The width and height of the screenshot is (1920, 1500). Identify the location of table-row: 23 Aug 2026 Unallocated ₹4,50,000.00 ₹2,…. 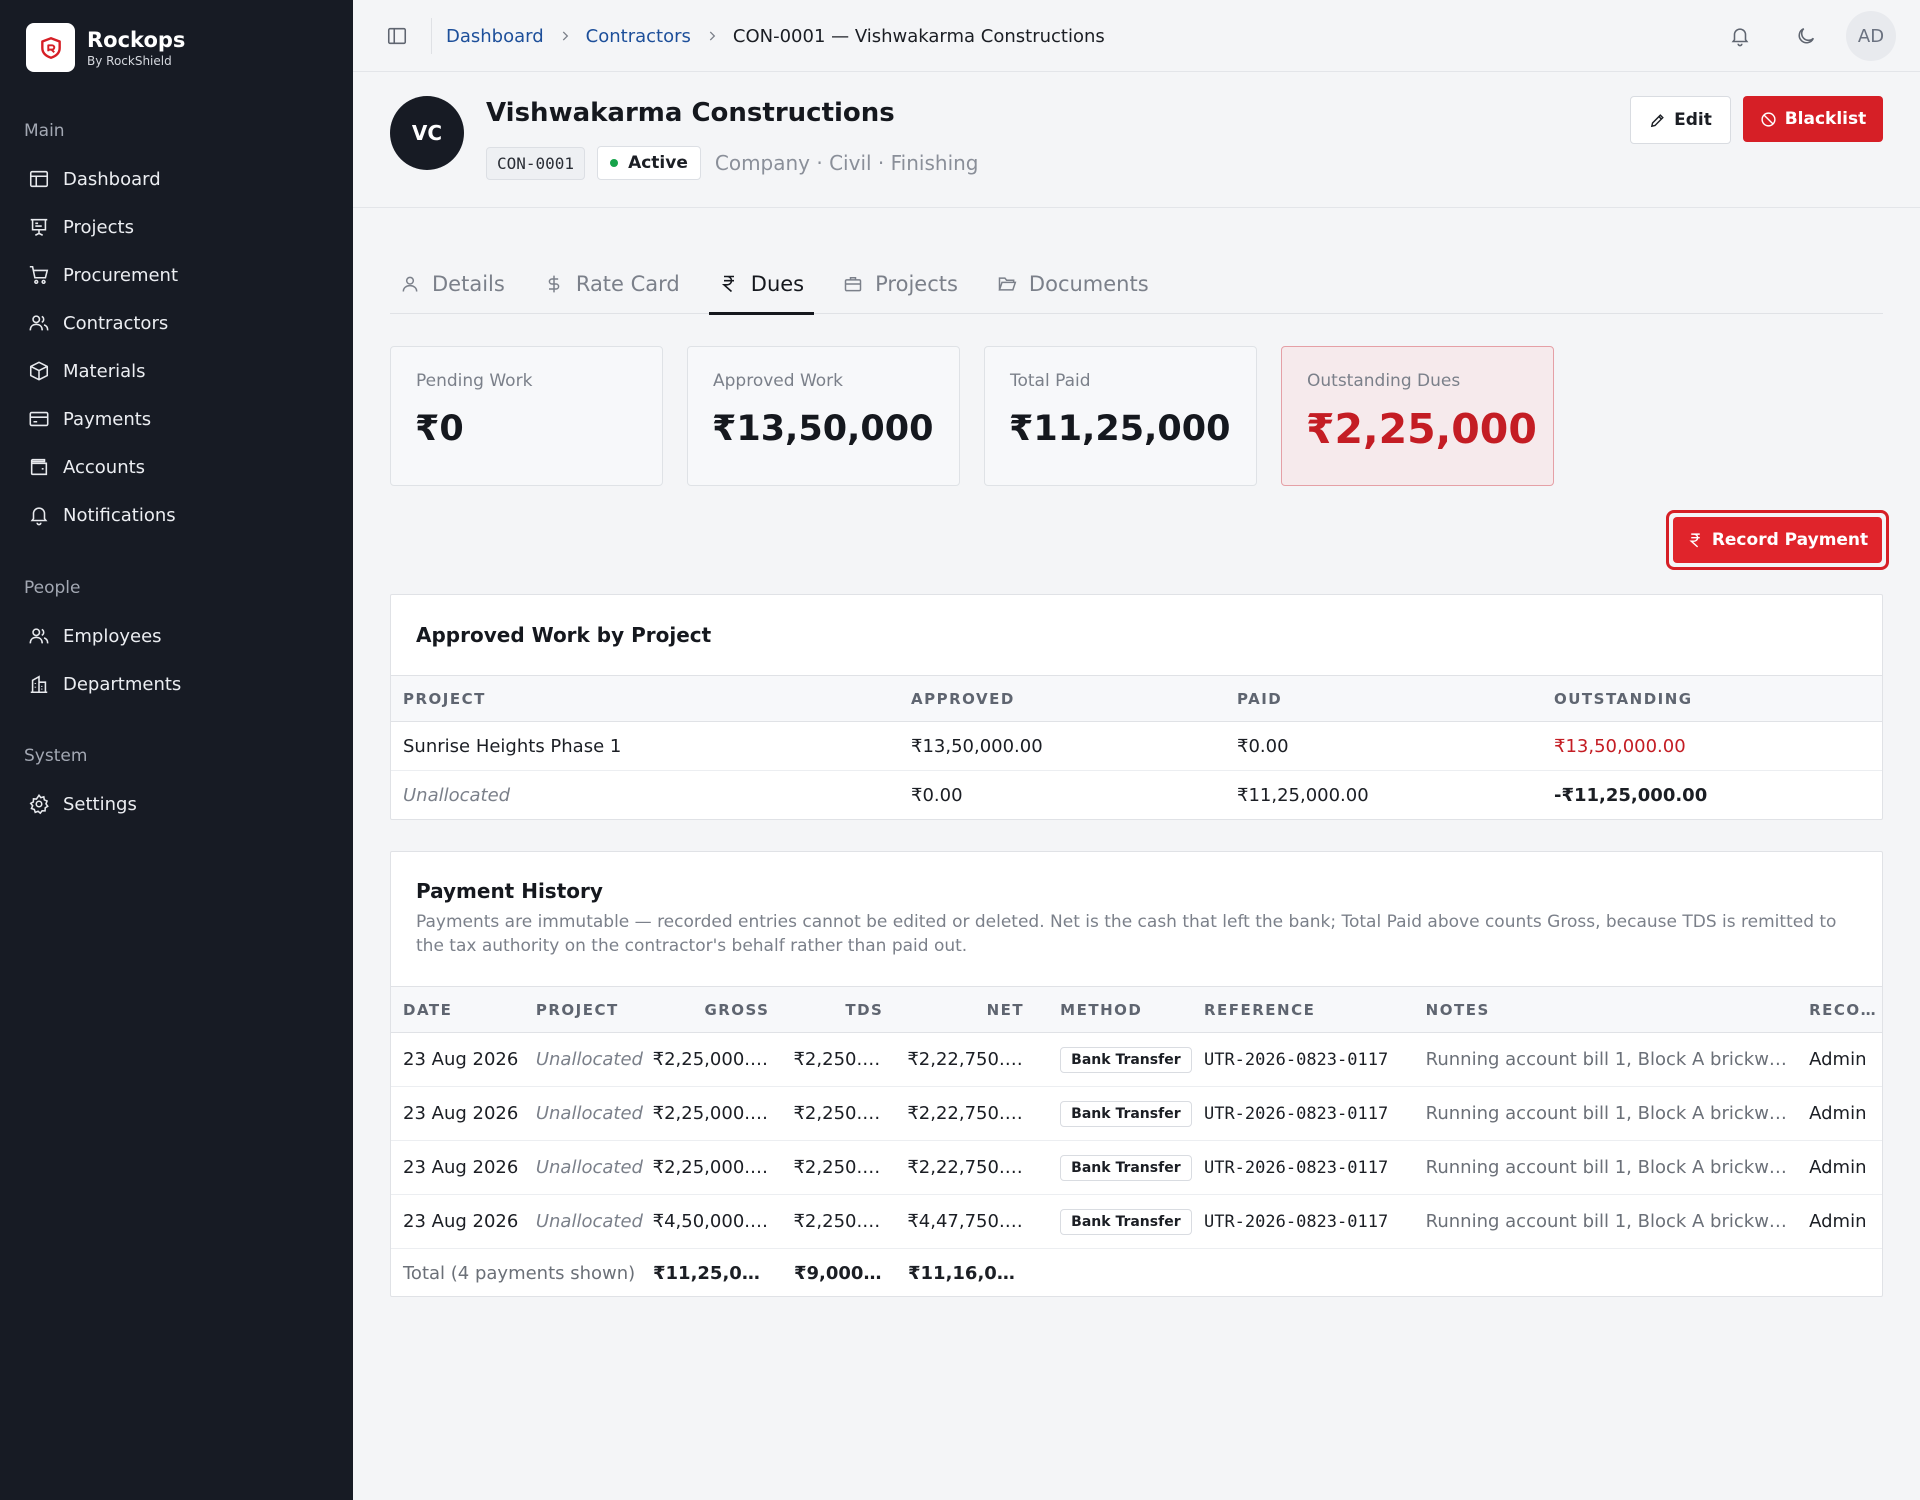
(1136, 1222).